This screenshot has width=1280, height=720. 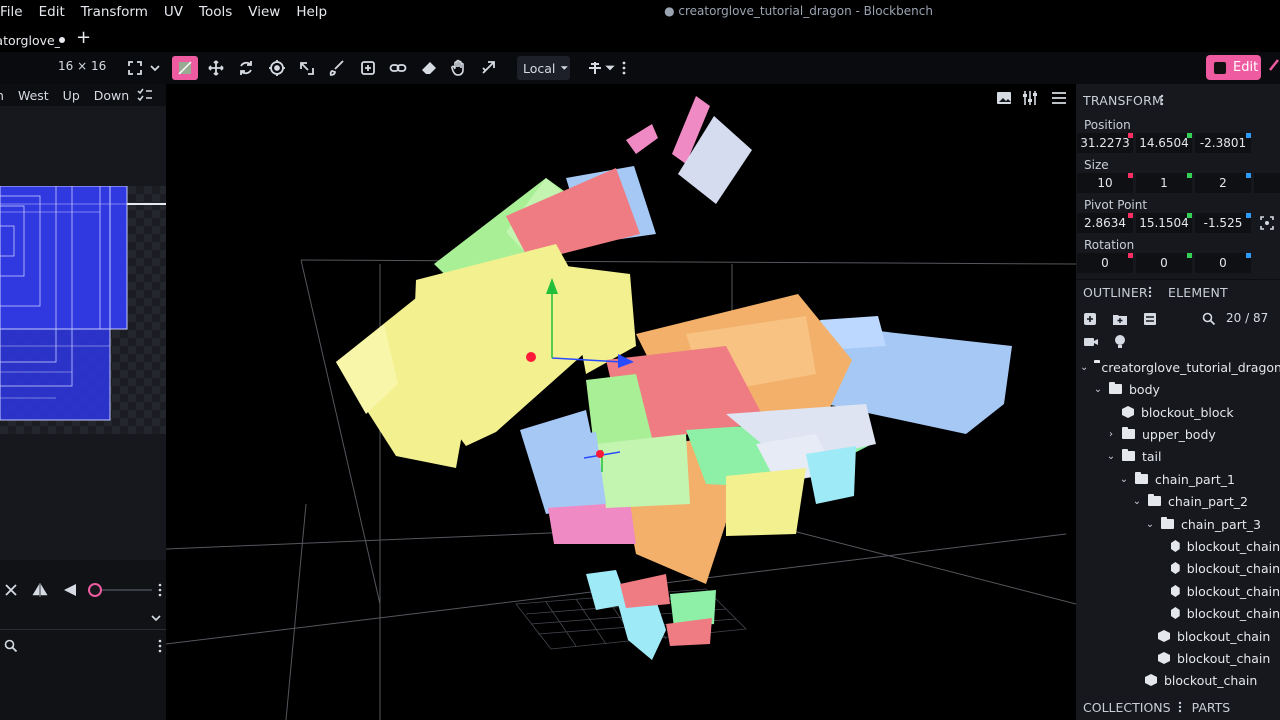 I want to click on pivot-z-input: -1.525, so click(x=1223, y=223).